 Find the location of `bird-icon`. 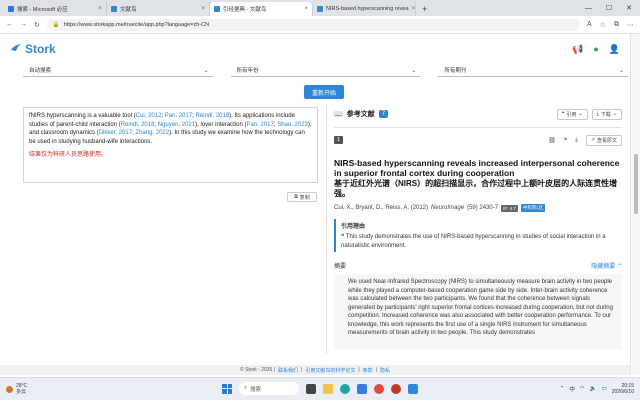

bird-icon is located at coordinates (16, 49).